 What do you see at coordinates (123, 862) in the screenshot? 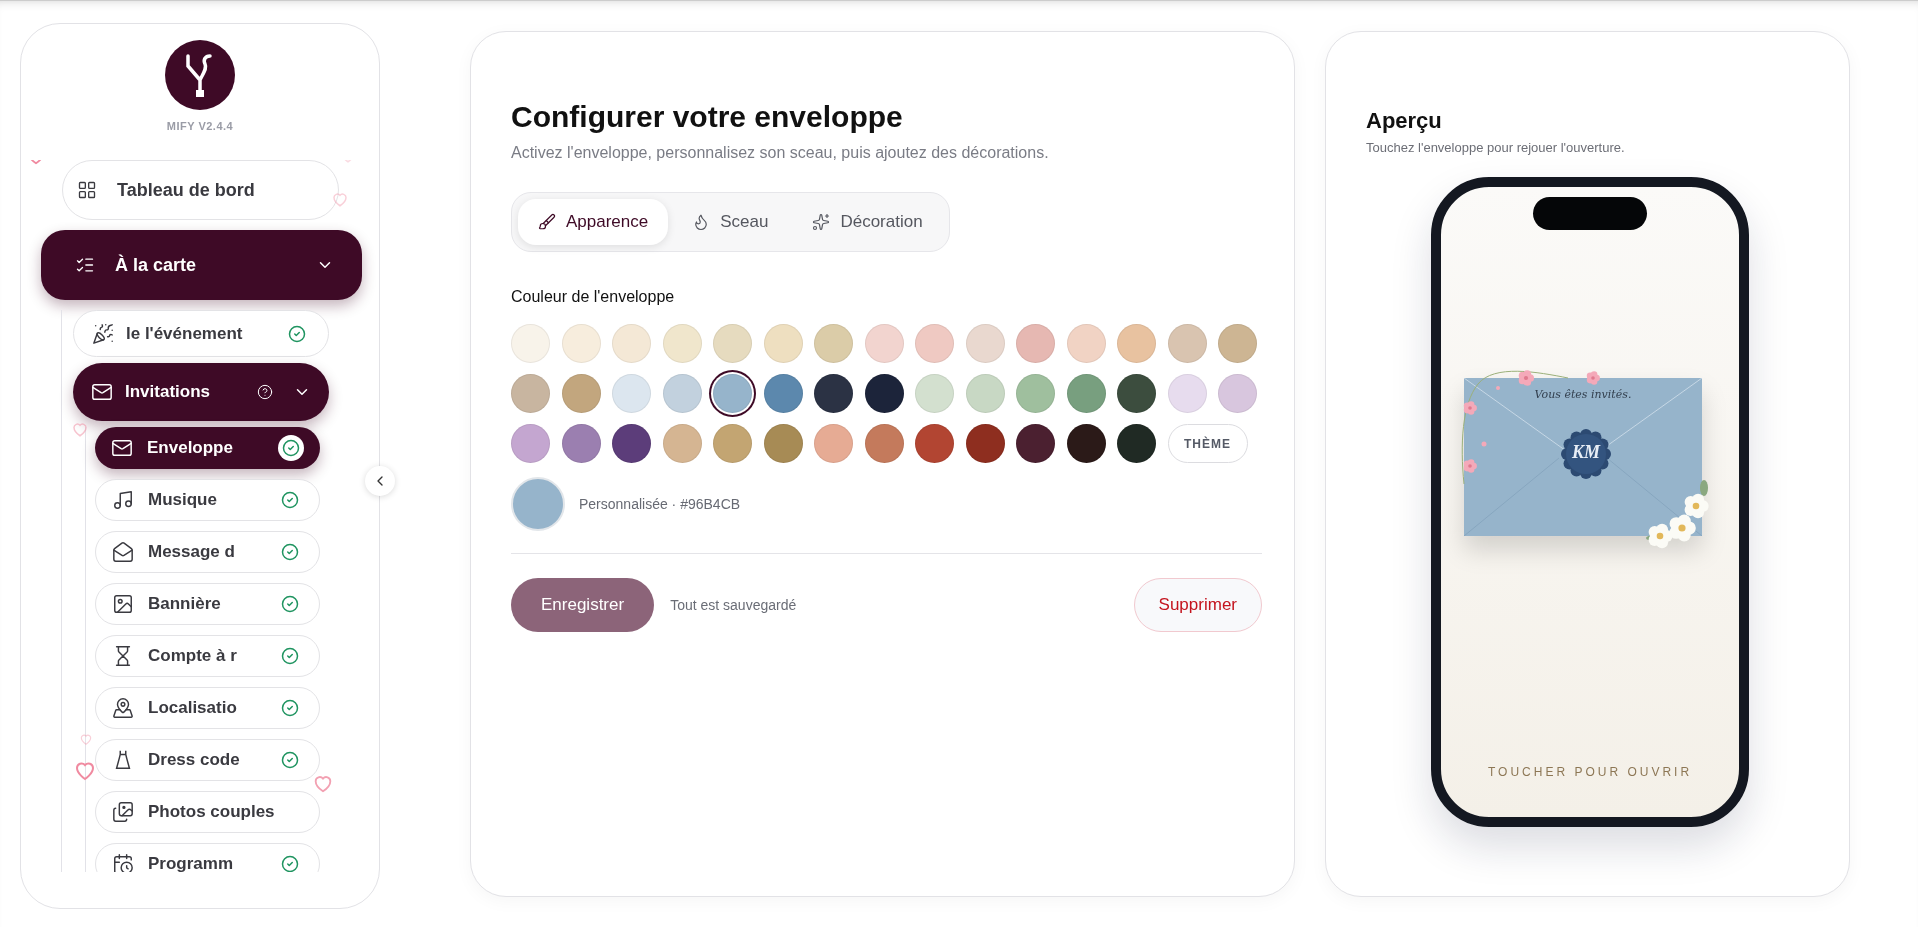
I see `calendar-clock-icon` at bounding box center [123, 862].